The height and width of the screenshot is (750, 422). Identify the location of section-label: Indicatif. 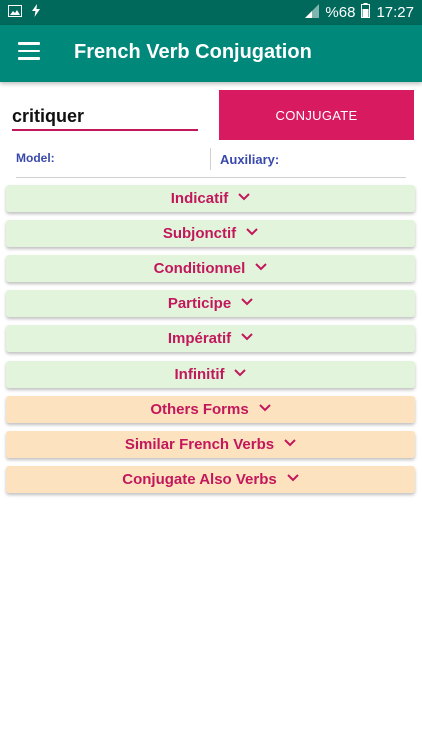
(199, 198).